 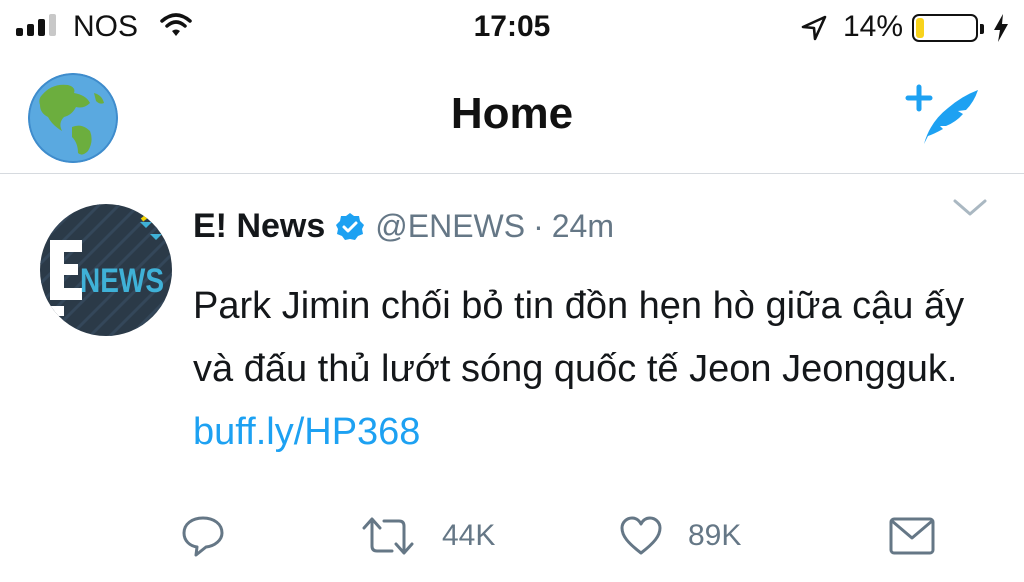 I want to click on compose-tweet-button, so click(x=942, y=115).